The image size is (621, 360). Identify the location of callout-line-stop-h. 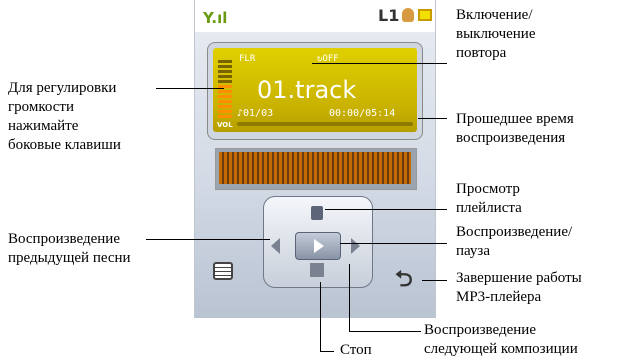
(327, 351).